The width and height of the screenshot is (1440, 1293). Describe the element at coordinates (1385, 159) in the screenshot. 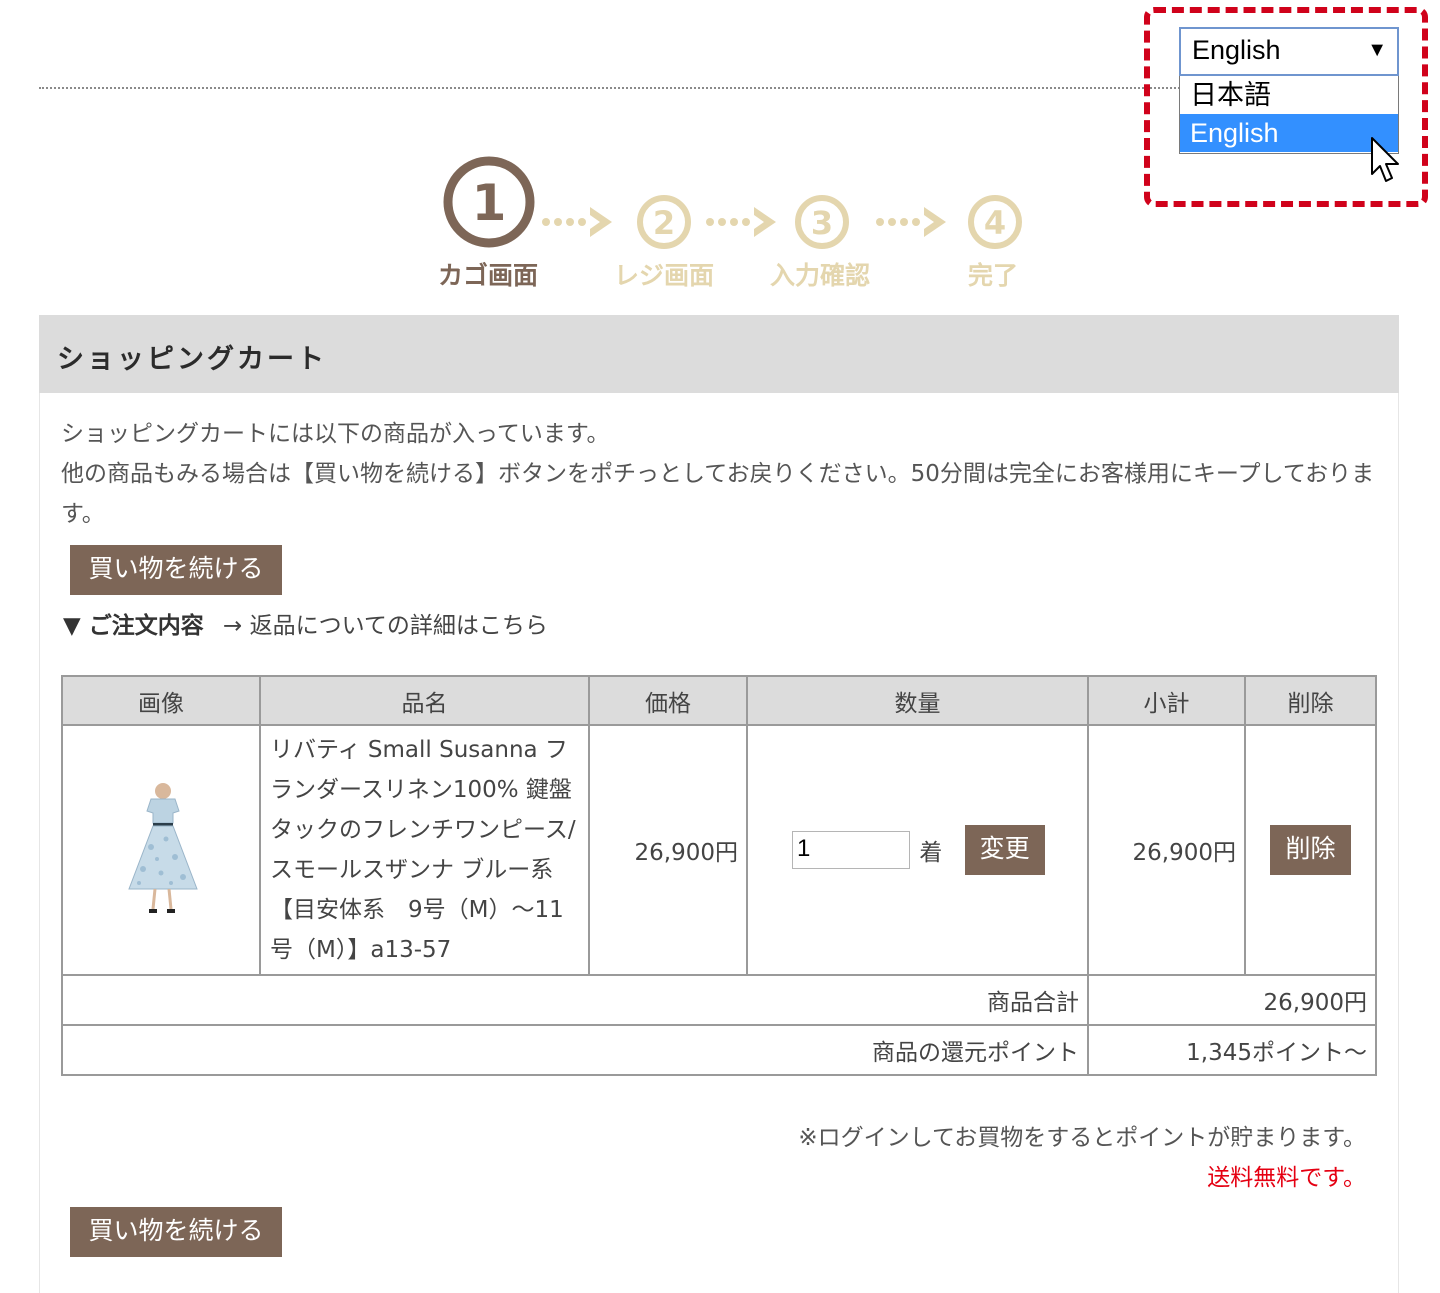

I see `mouse-cursor-icon` at that location.